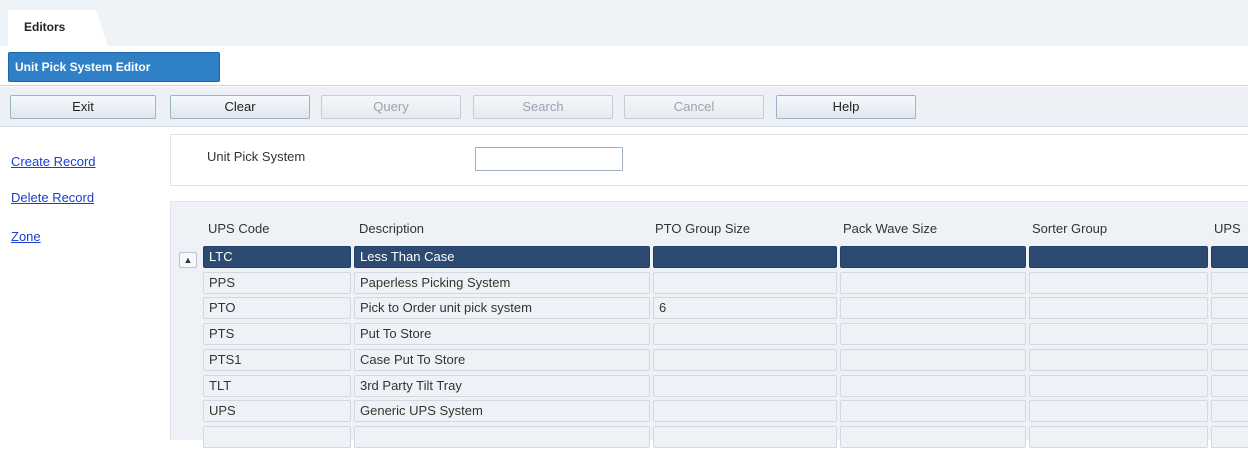  I want to click on table-row: UPS Generic UPS System, so click(725, 411).